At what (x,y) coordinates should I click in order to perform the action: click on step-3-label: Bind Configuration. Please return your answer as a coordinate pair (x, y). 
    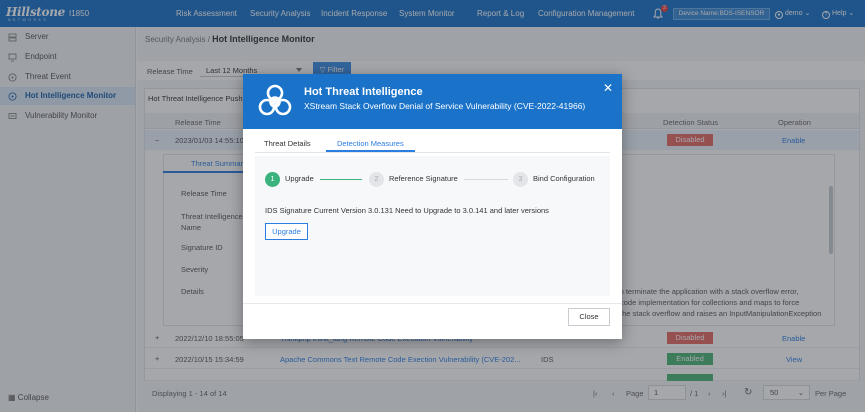
    Looking at the image, I should click on (564, 178).